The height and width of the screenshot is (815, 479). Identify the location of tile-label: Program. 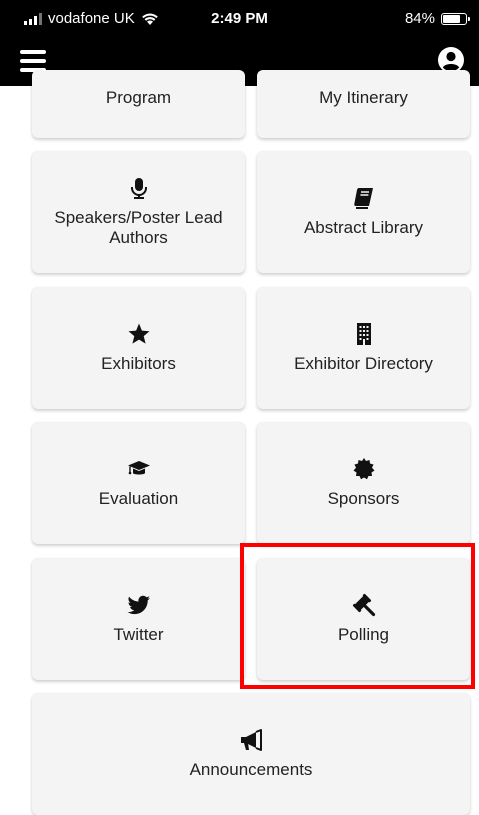
(138, 97).